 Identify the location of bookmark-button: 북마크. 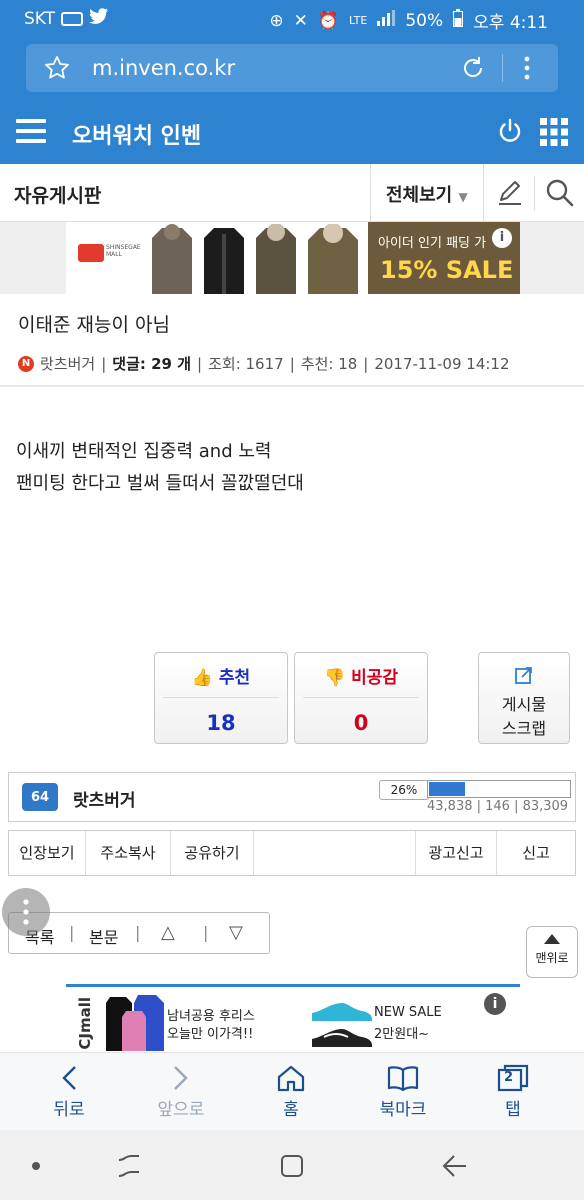
(403, 1090).